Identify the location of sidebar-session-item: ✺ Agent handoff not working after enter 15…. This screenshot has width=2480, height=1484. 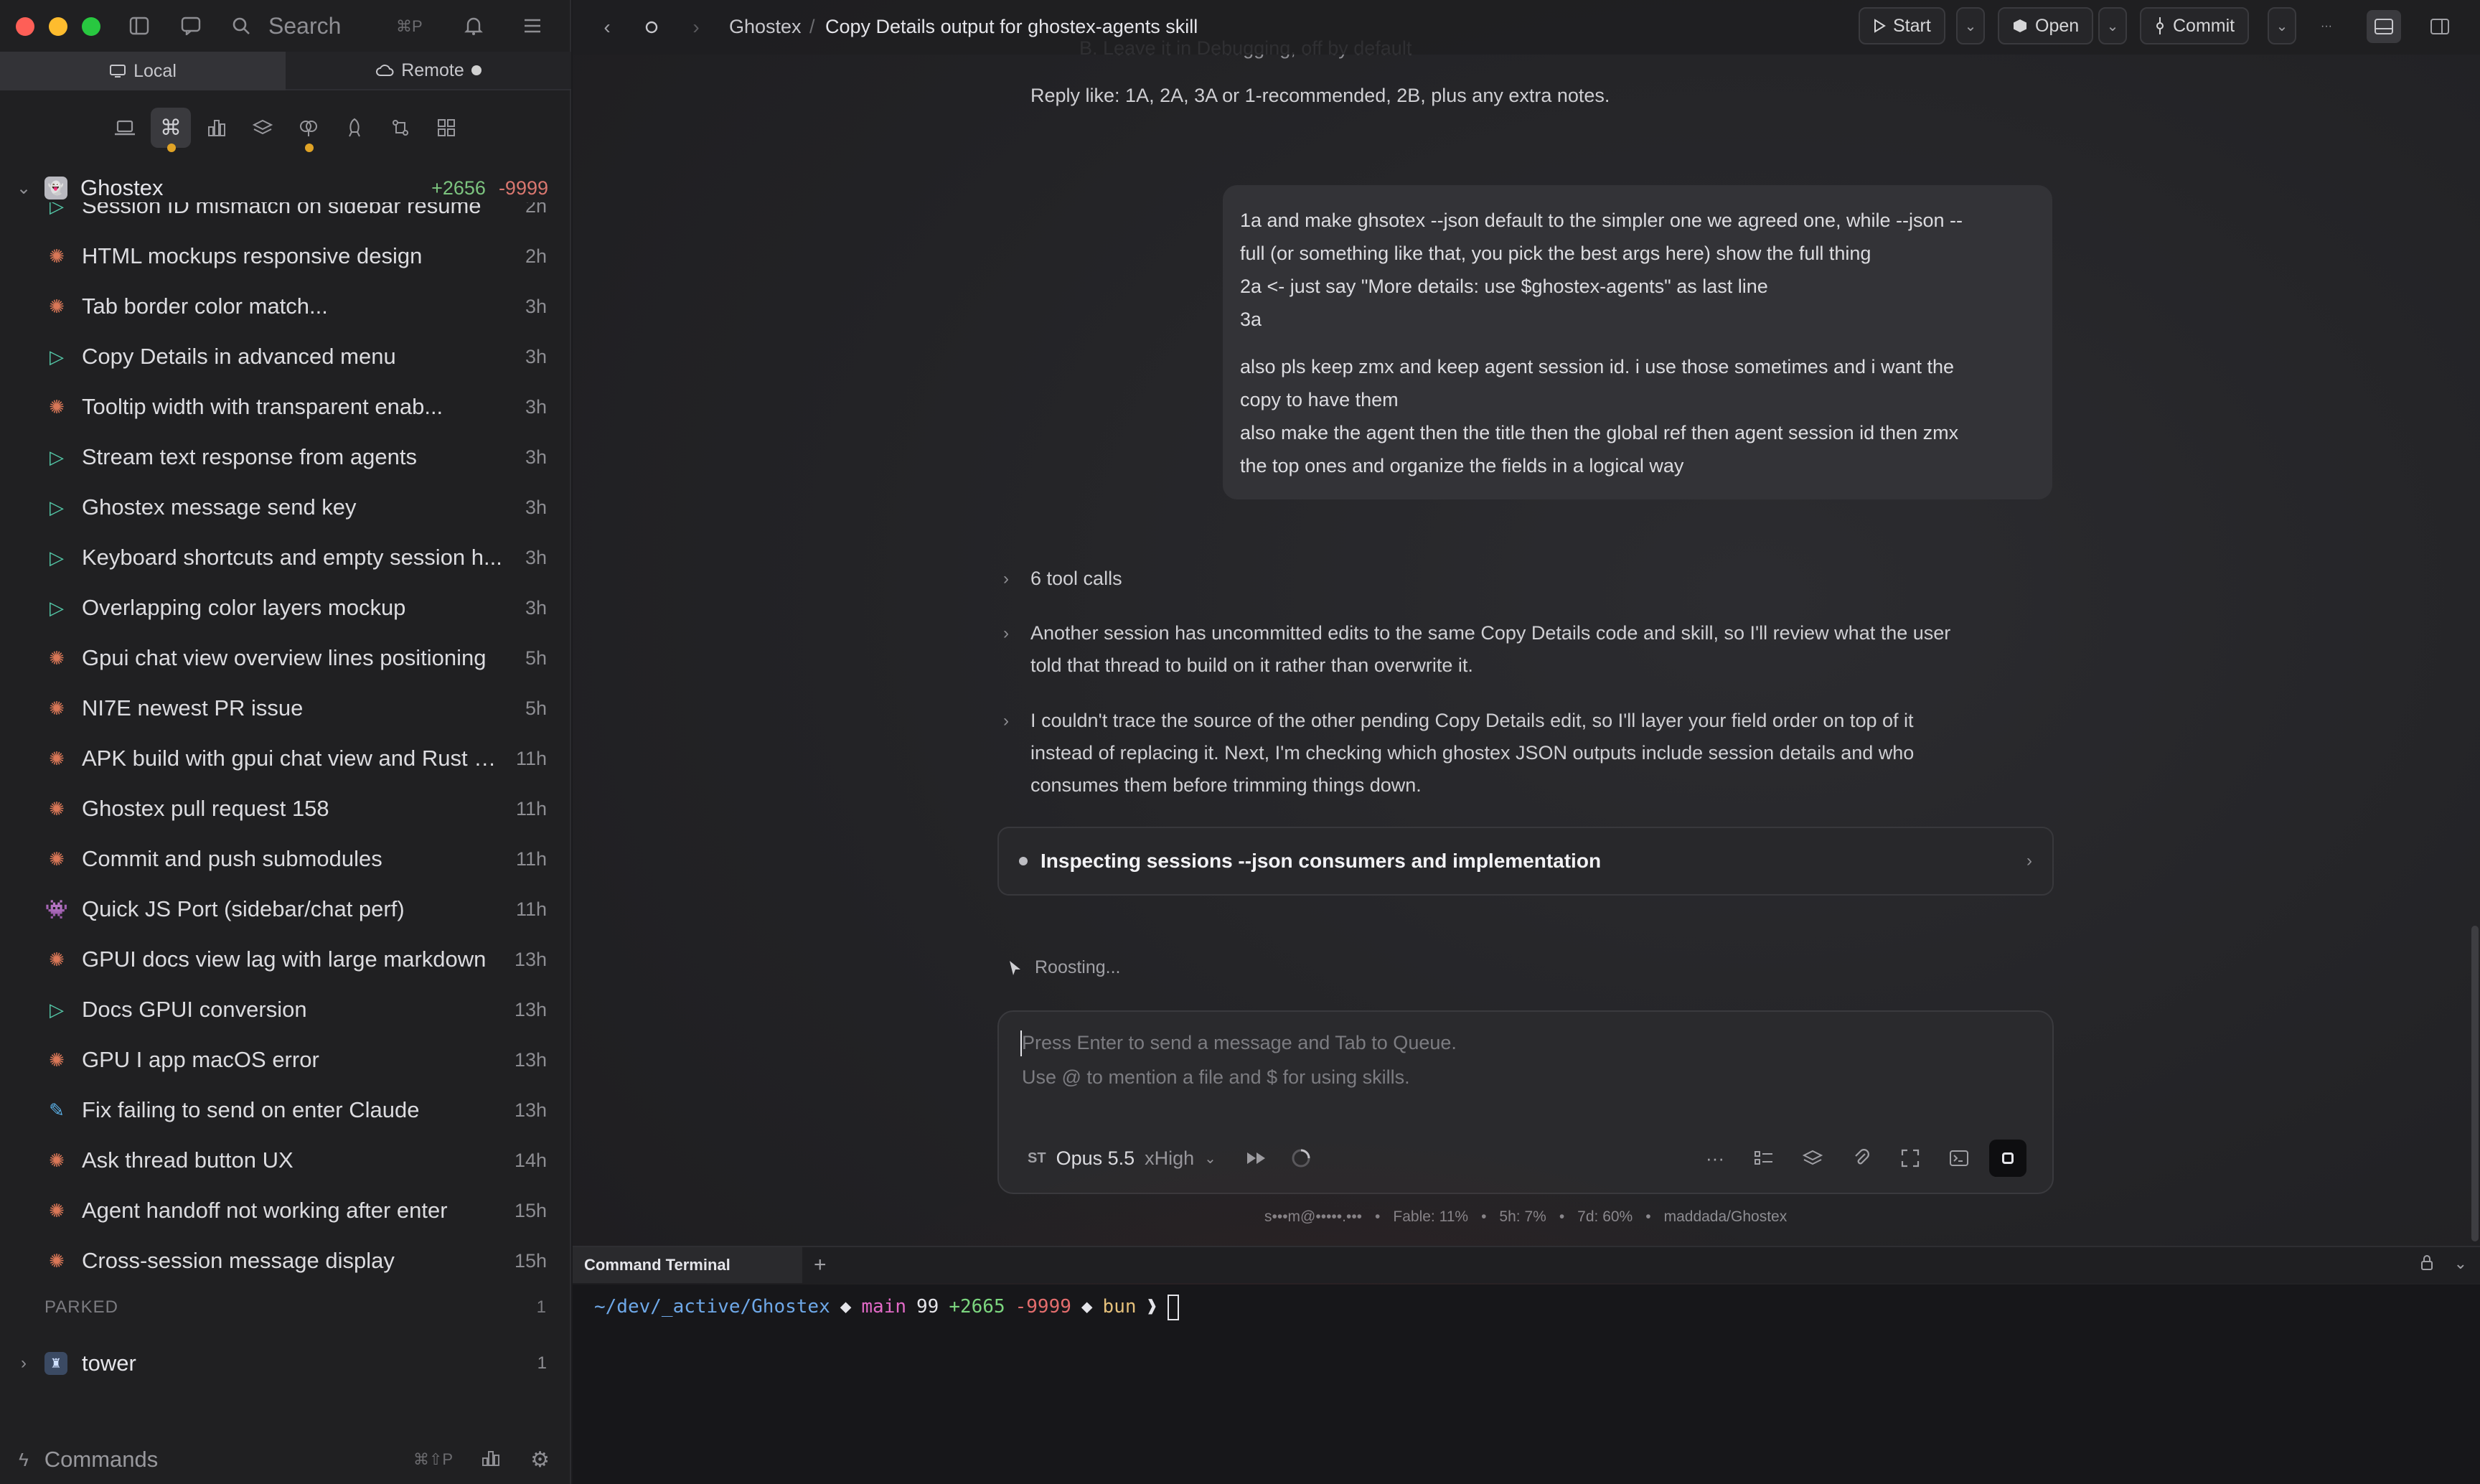
(285, 1210).